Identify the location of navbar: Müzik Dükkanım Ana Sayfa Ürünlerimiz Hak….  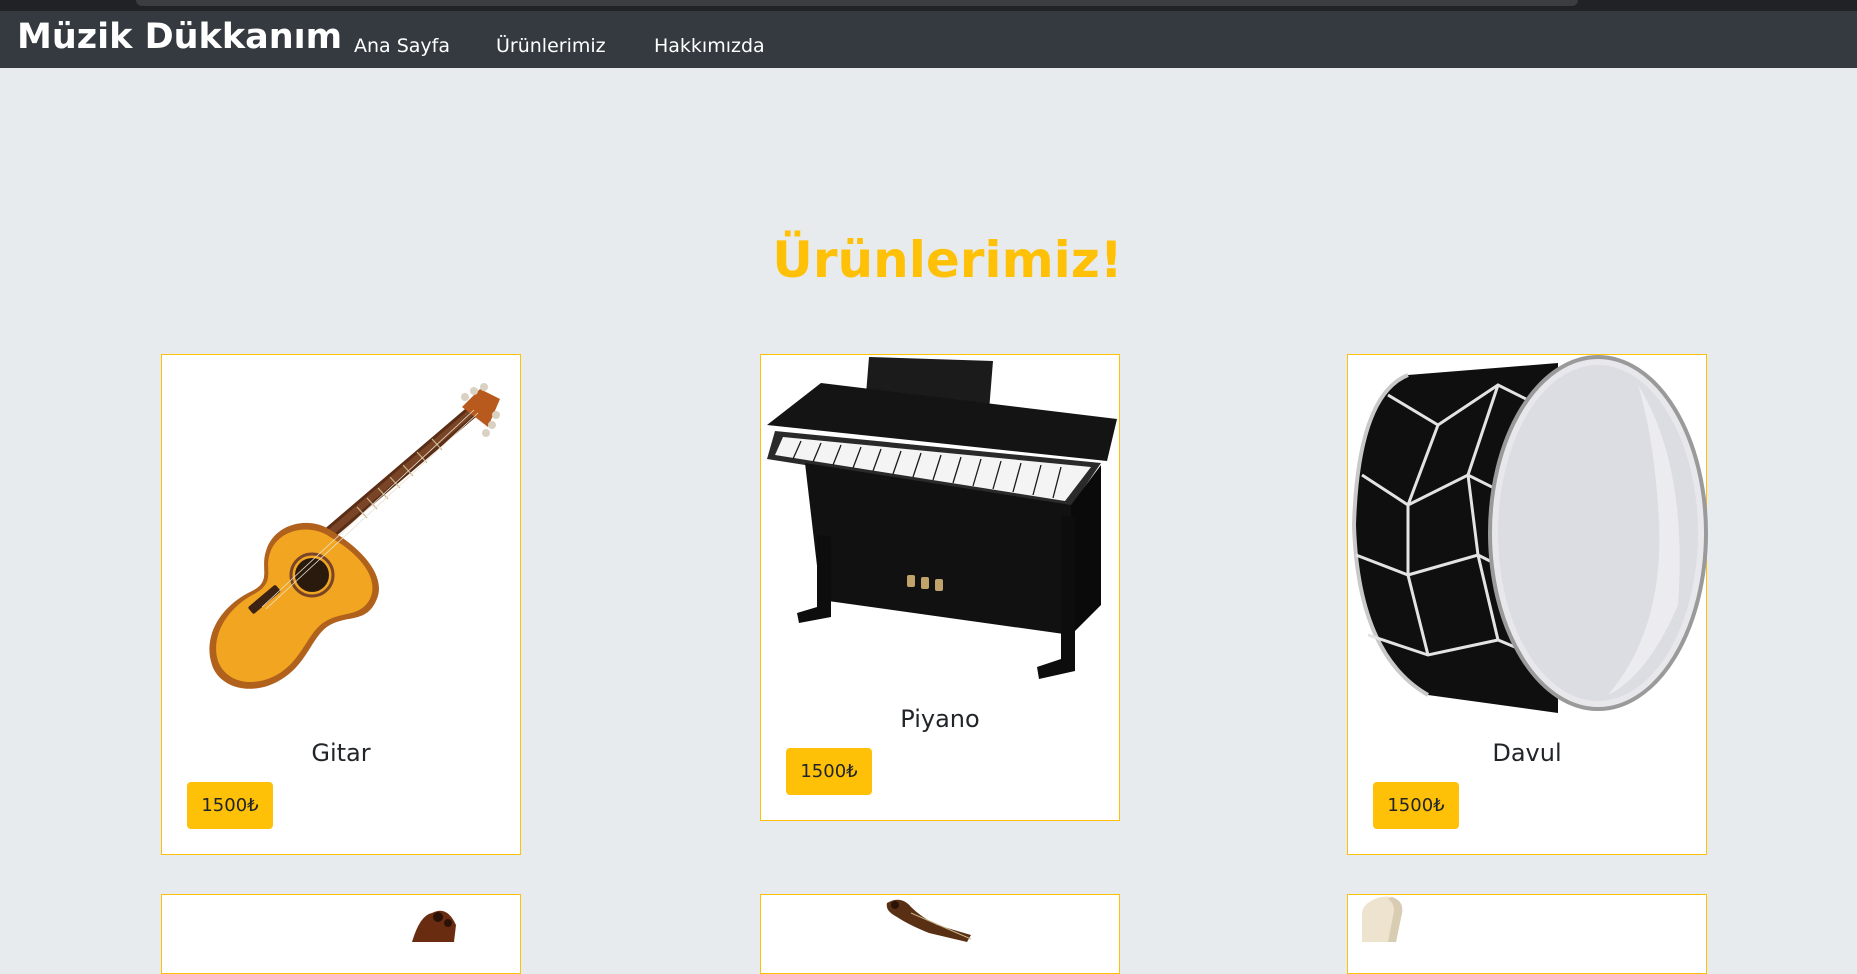
(928, 39).